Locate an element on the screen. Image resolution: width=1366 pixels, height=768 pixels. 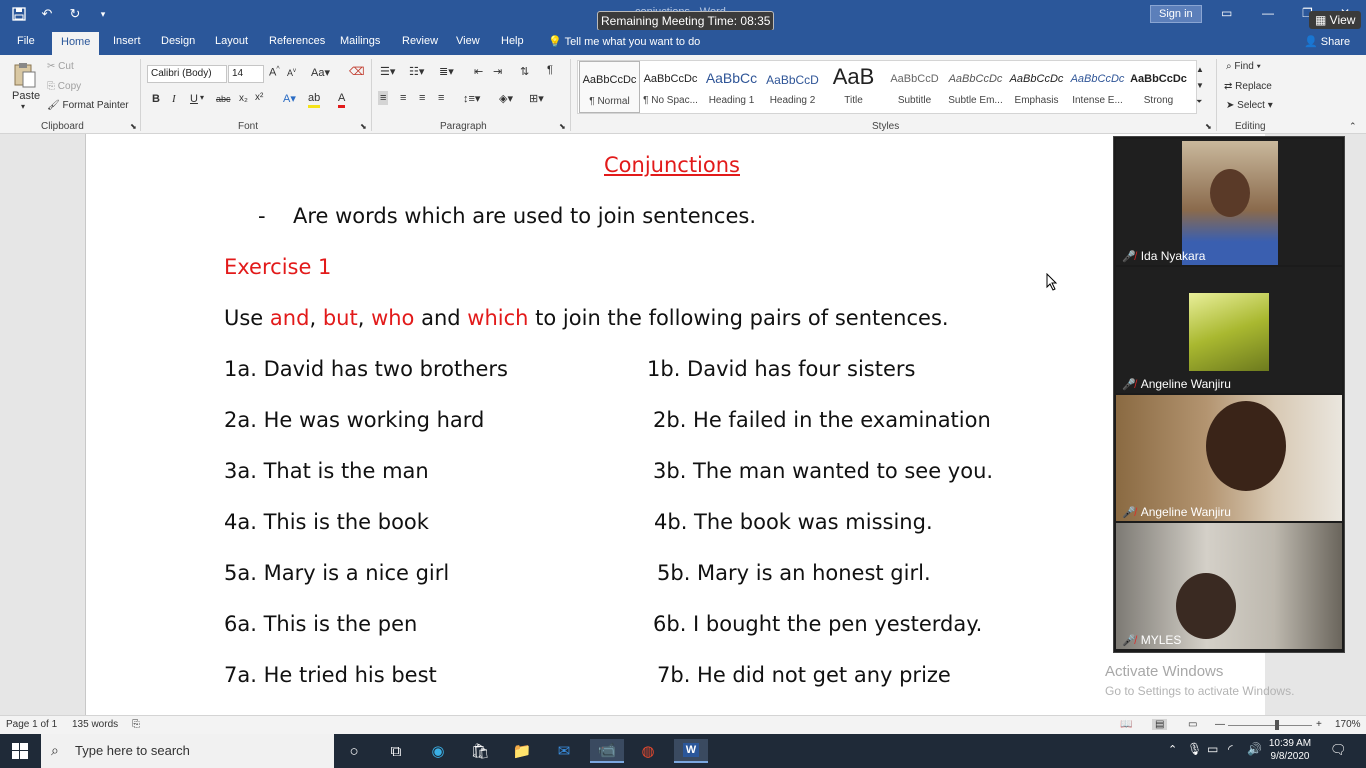
minimize-icon: — is located at coordinates (1268, 13).